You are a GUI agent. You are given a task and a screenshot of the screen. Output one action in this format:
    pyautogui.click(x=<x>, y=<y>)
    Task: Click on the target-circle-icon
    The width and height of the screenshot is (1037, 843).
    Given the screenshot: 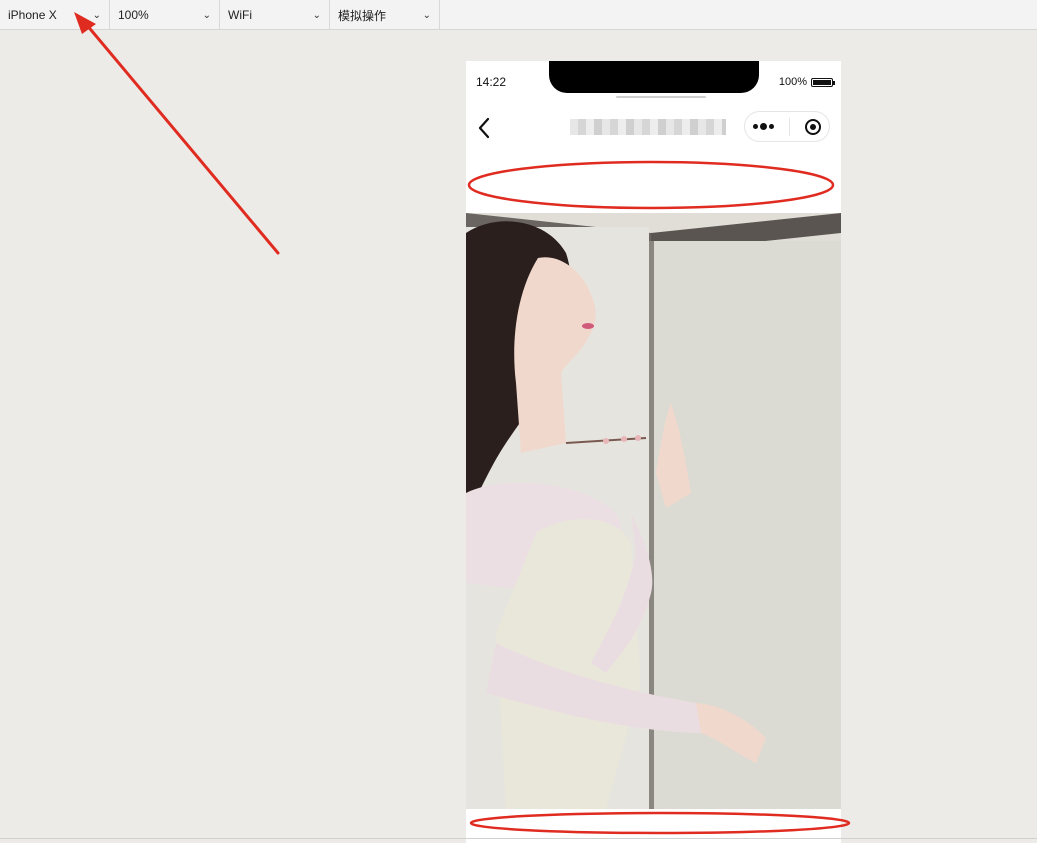 What is the action you would take?
    pyautogui.click(x=813, y=126)
    